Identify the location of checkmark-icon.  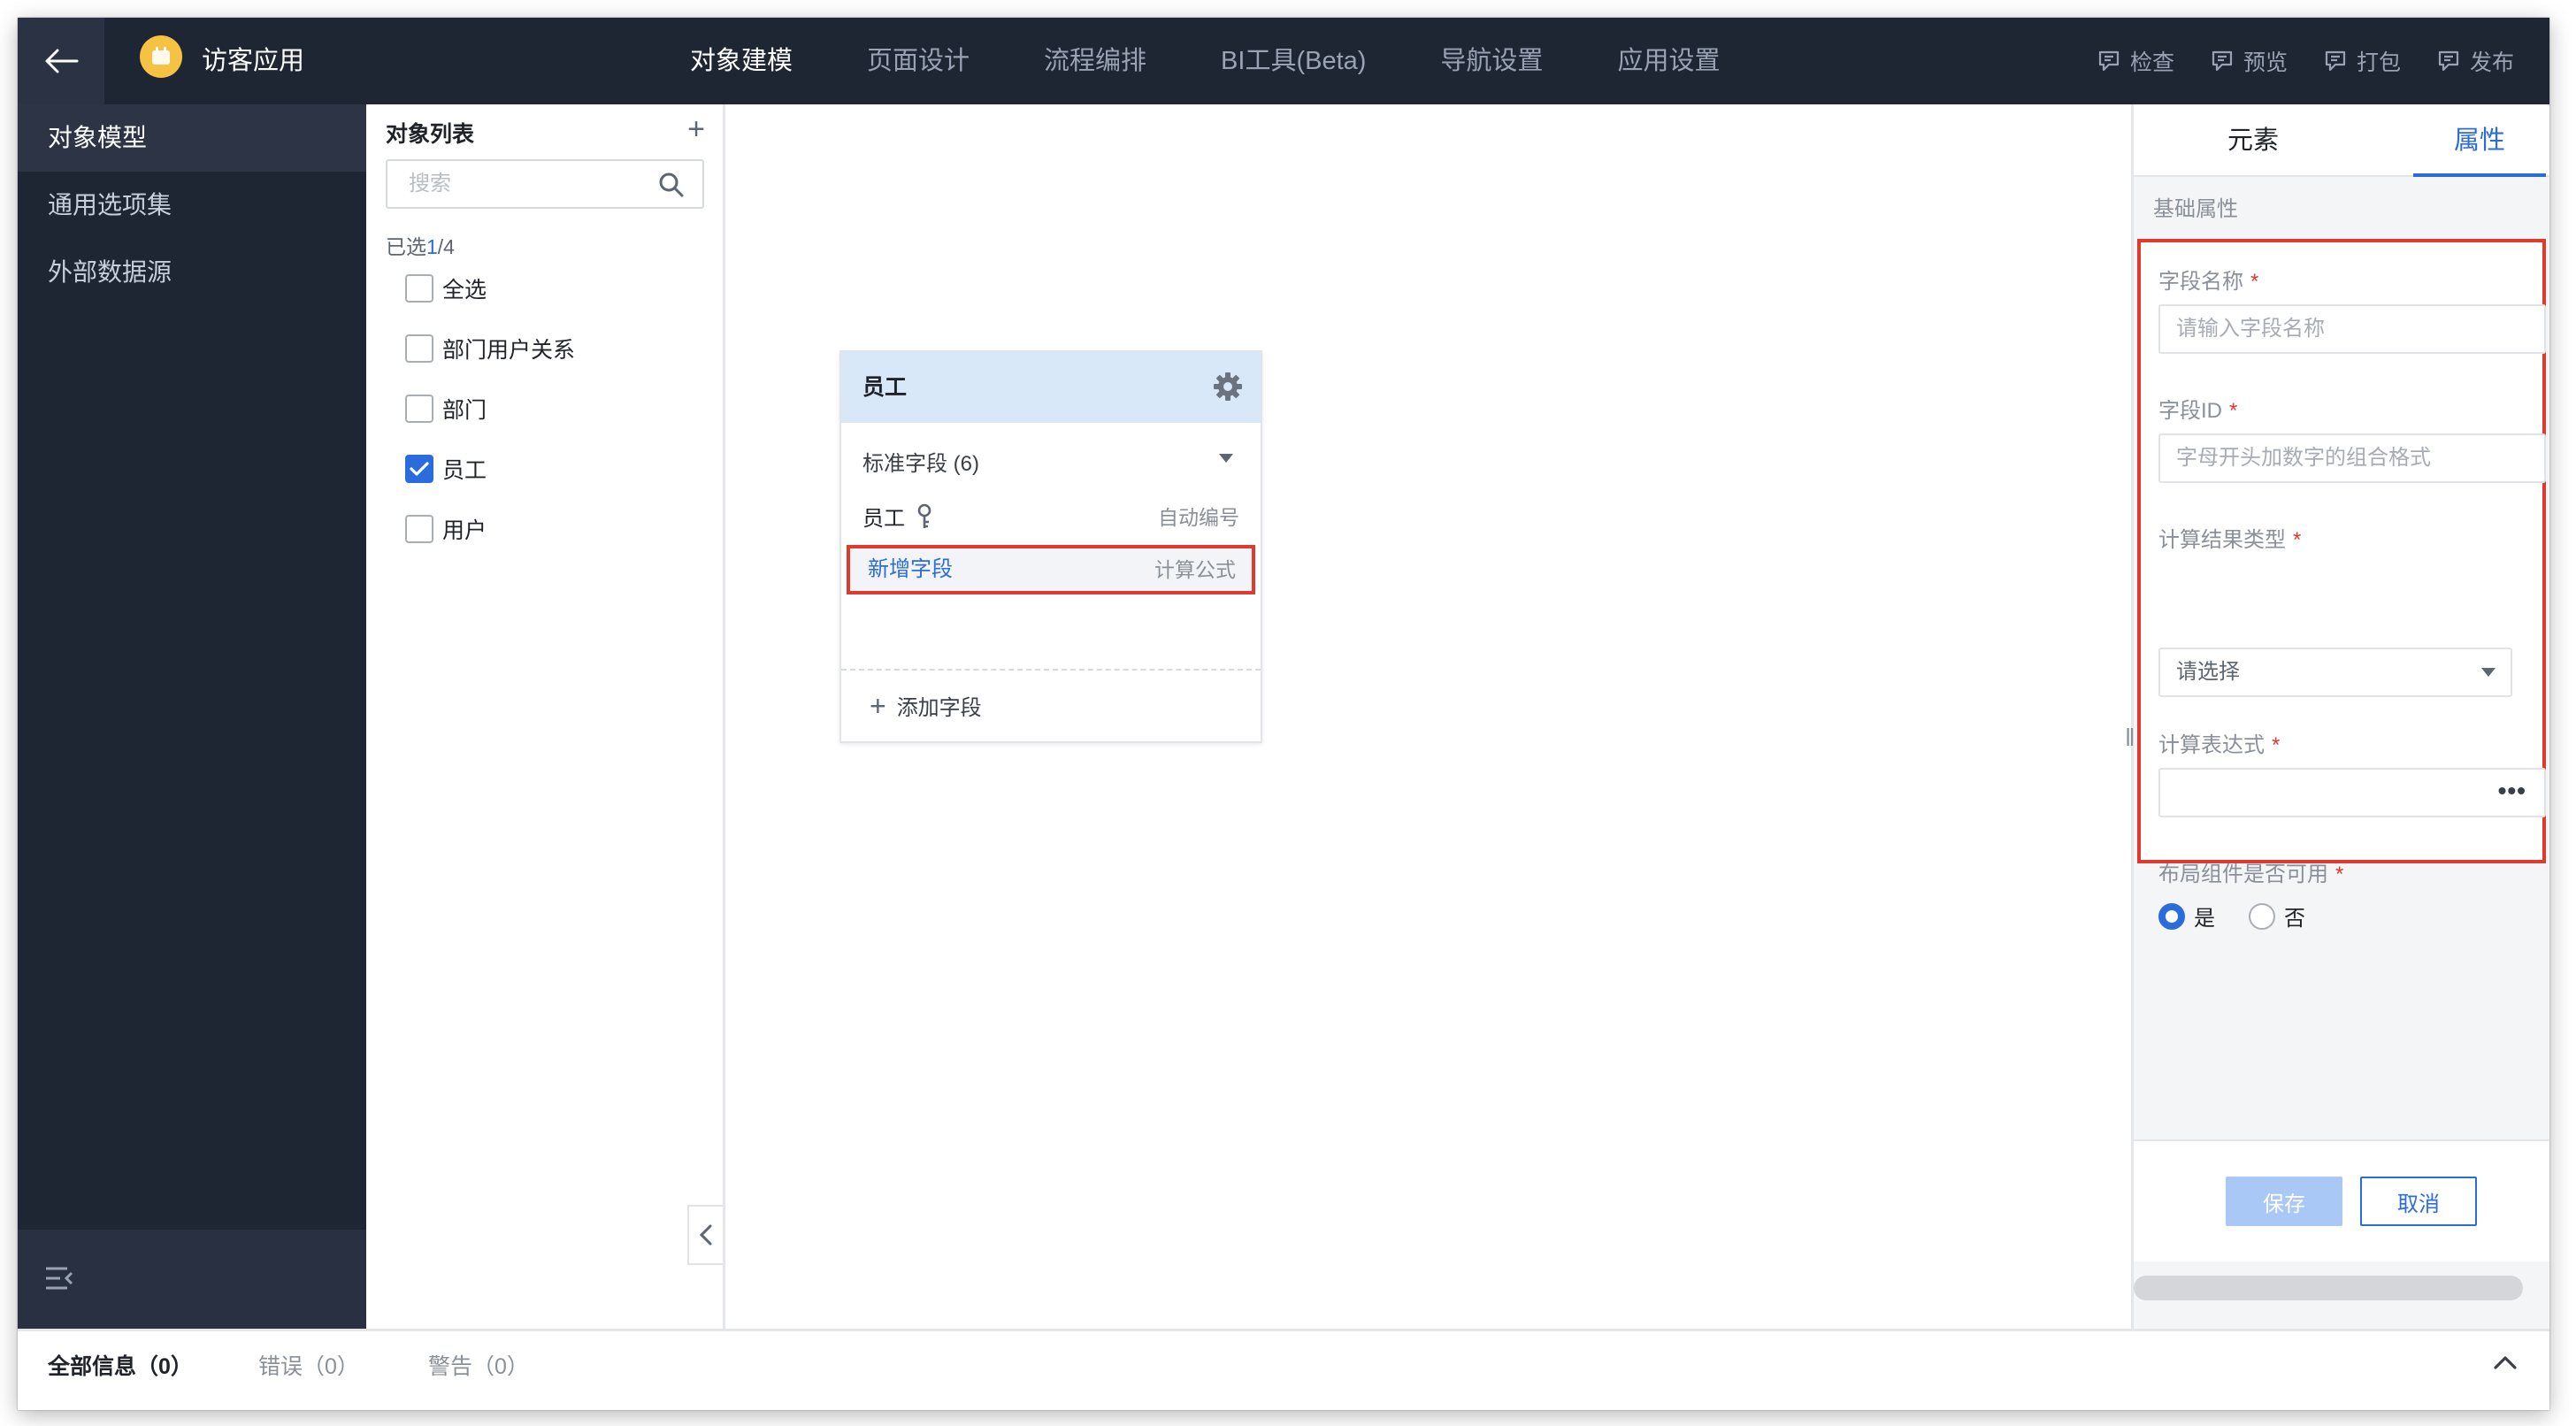
(419, 469).